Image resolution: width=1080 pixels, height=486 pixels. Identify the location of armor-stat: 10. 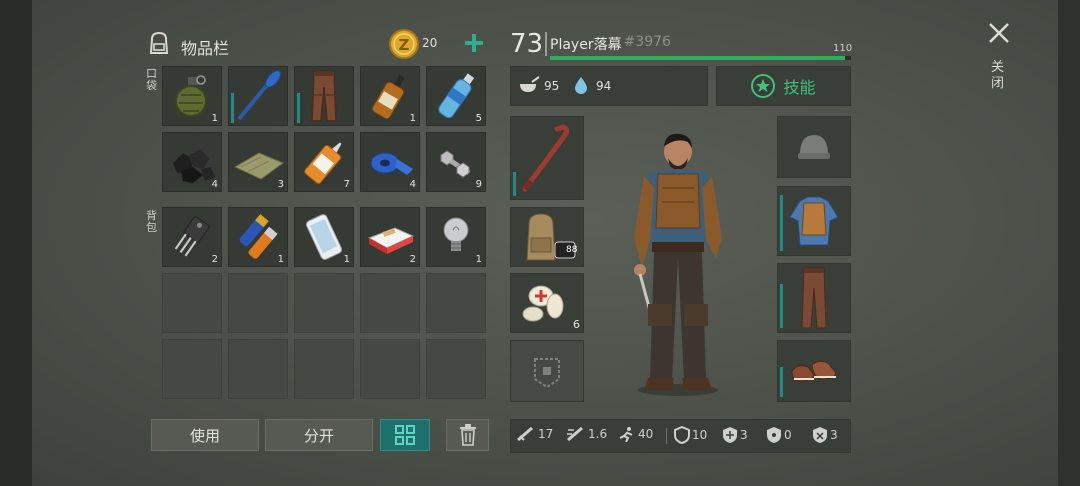
(690, 435).